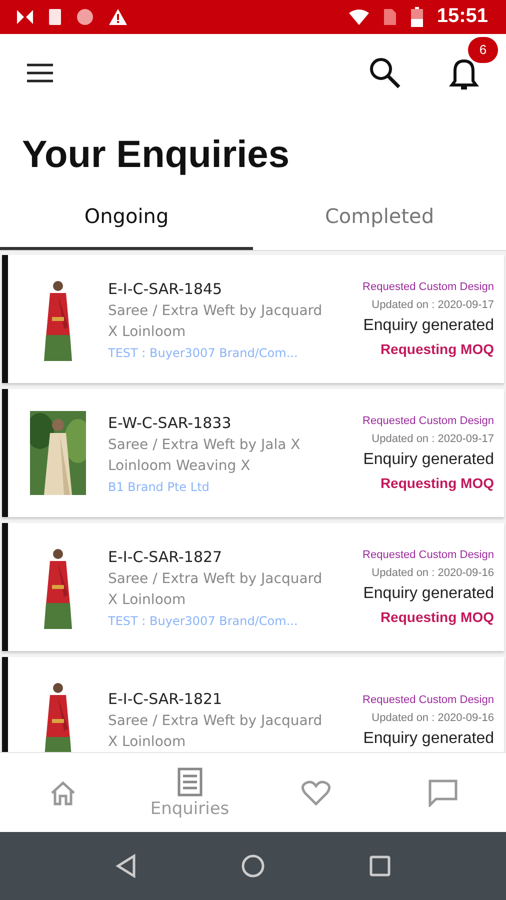  What do you see at coordinates (118, 17) in the screenshot?
I see `warning-icon` at bounding box center [118, 17].